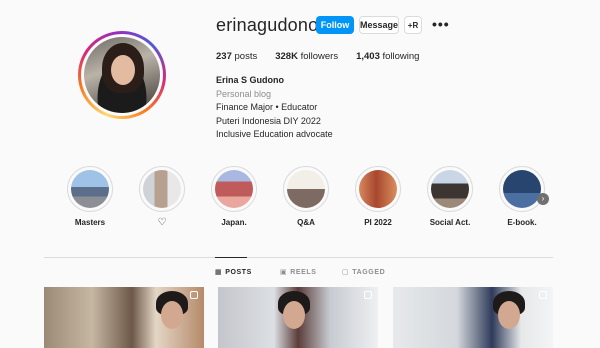 The image size is (600, 348). What do you see at coordinates (369, 272) in the screenshot?
I see `tab-label: TAGGED` at bounding box center [369, 272].